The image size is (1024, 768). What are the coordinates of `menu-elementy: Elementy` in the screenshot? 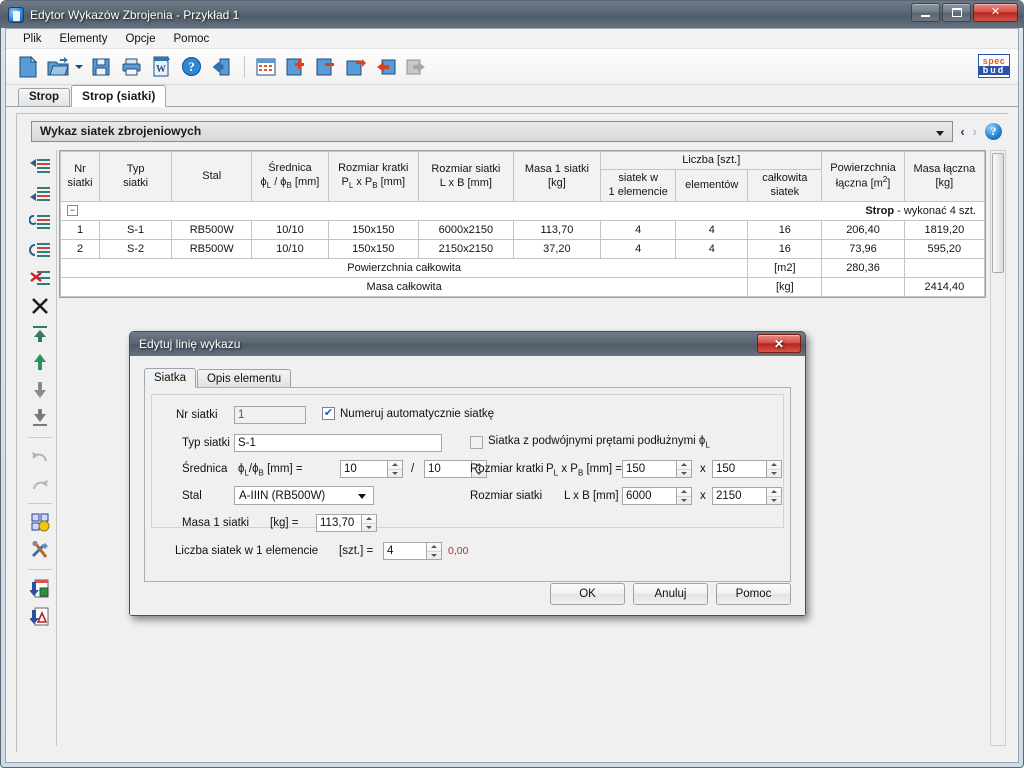 It's located at (84, 39).